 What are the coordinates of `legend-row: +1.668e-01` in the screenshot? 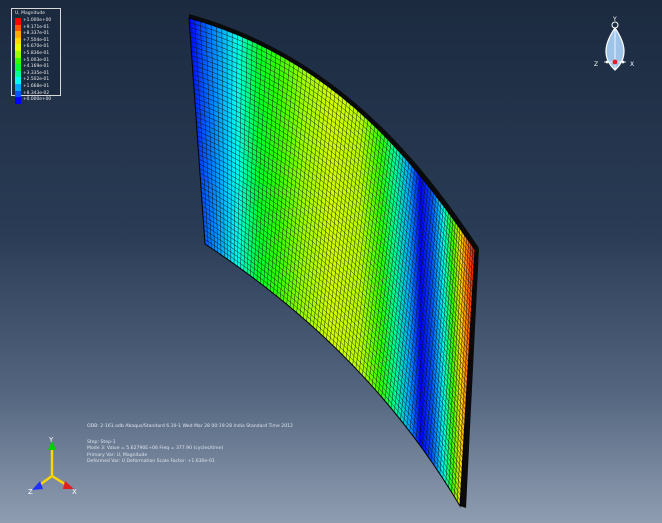 It's located at (33, 87).